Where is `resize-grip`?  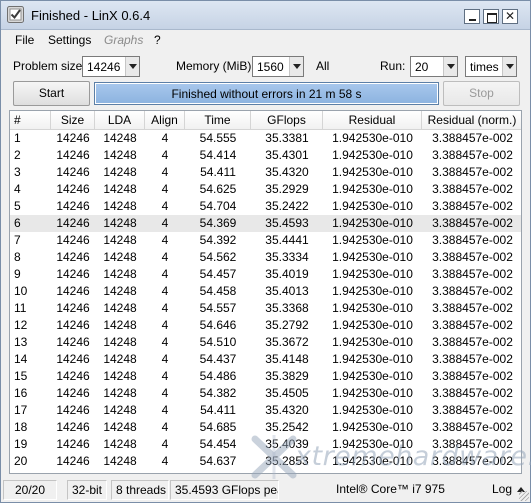 resize-grip is located at coordinates (524, 496).